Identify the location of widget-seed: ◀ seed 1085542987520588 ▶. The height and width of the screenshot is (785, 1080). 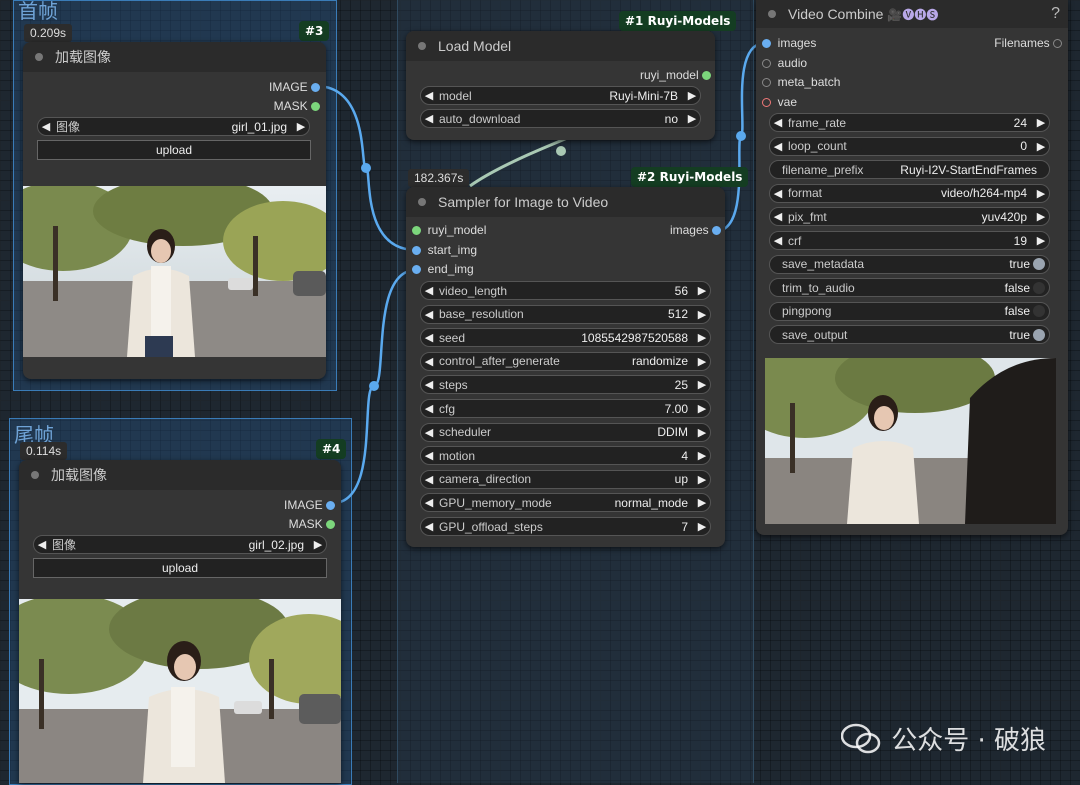
(565, 338).